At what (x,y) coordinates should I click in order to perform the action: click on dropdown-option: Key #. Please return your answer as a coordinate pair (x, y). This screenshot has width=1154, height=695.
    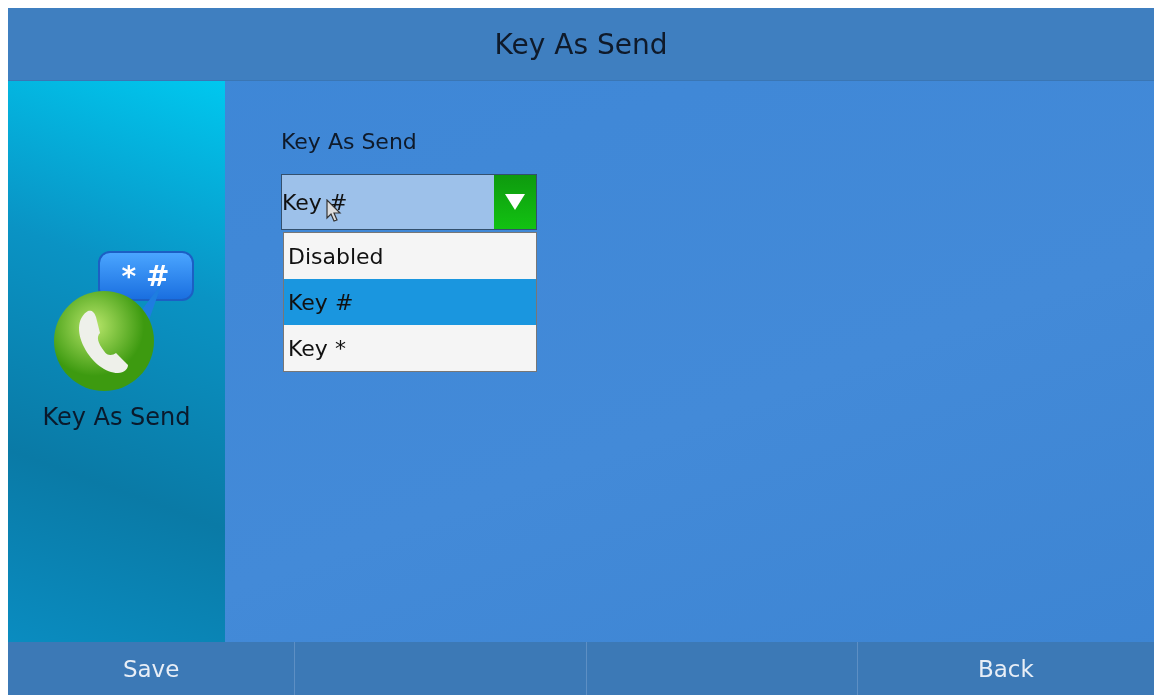
    Looking at the image, I should click on (410, 302).